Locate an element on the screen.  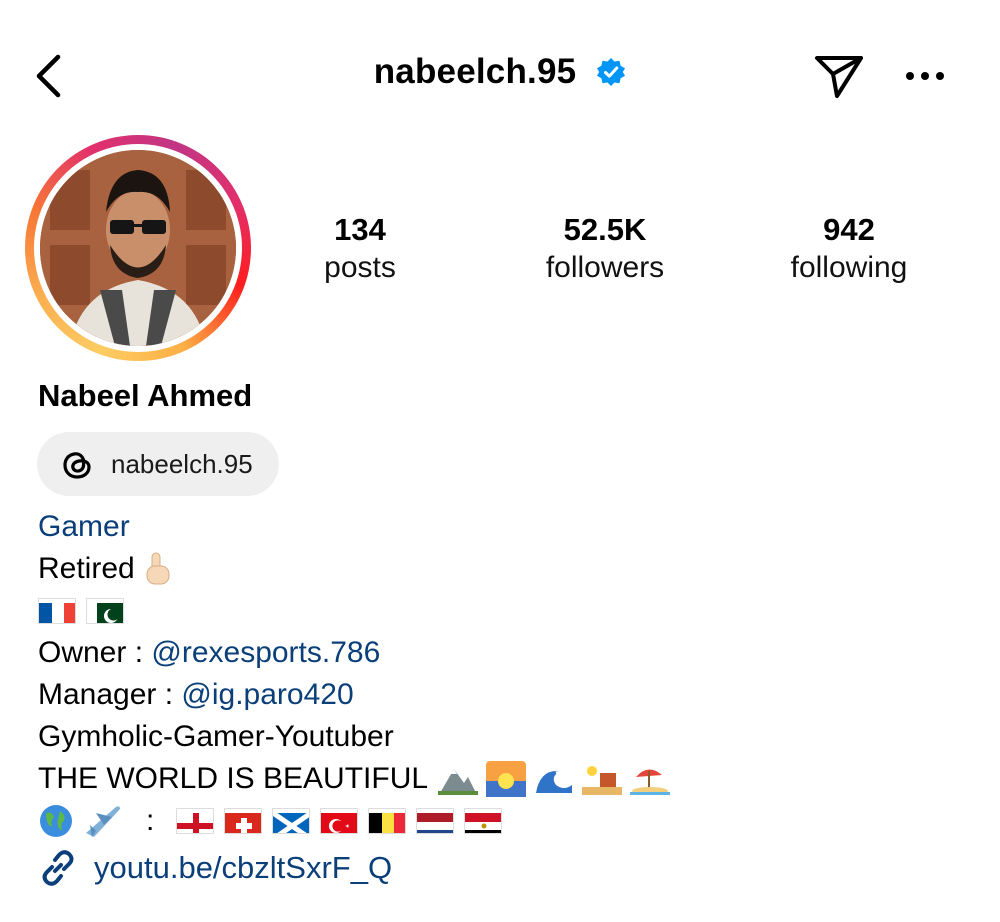
desert-emoji-icon is located at coordinates (602, 779).